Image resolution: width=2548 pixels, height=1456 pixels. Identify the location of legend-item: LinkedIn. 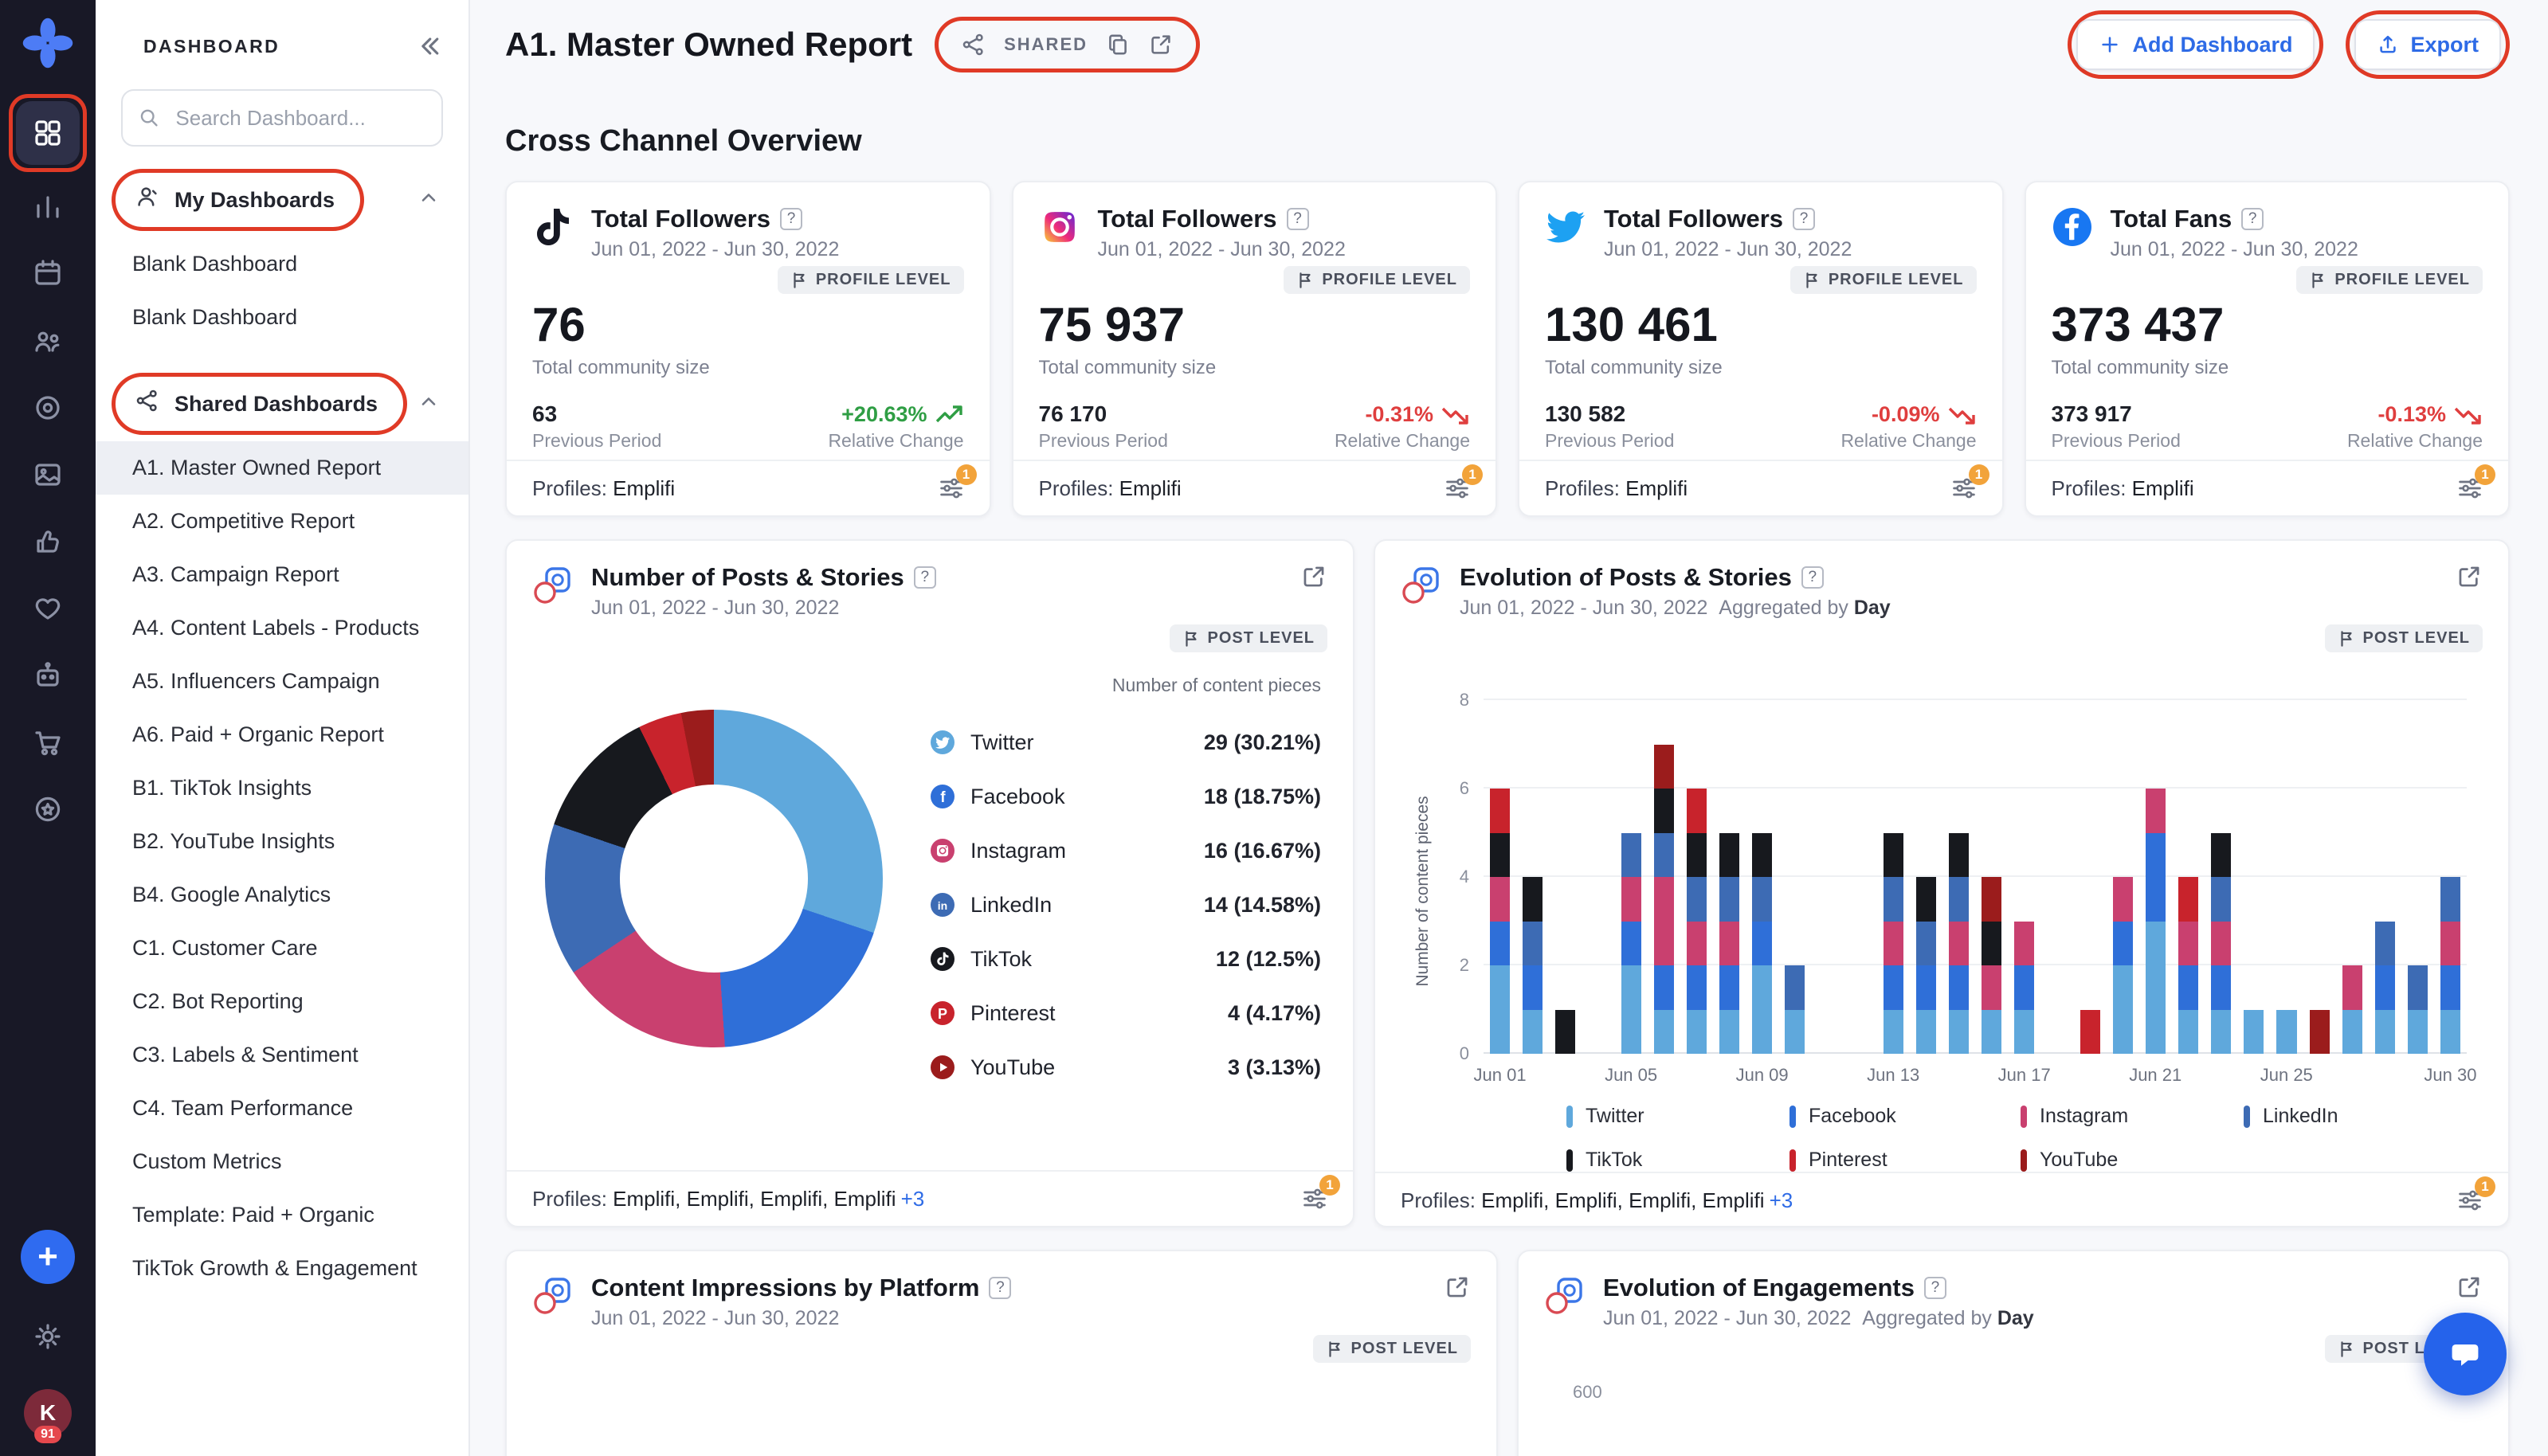
(2355, 1116).